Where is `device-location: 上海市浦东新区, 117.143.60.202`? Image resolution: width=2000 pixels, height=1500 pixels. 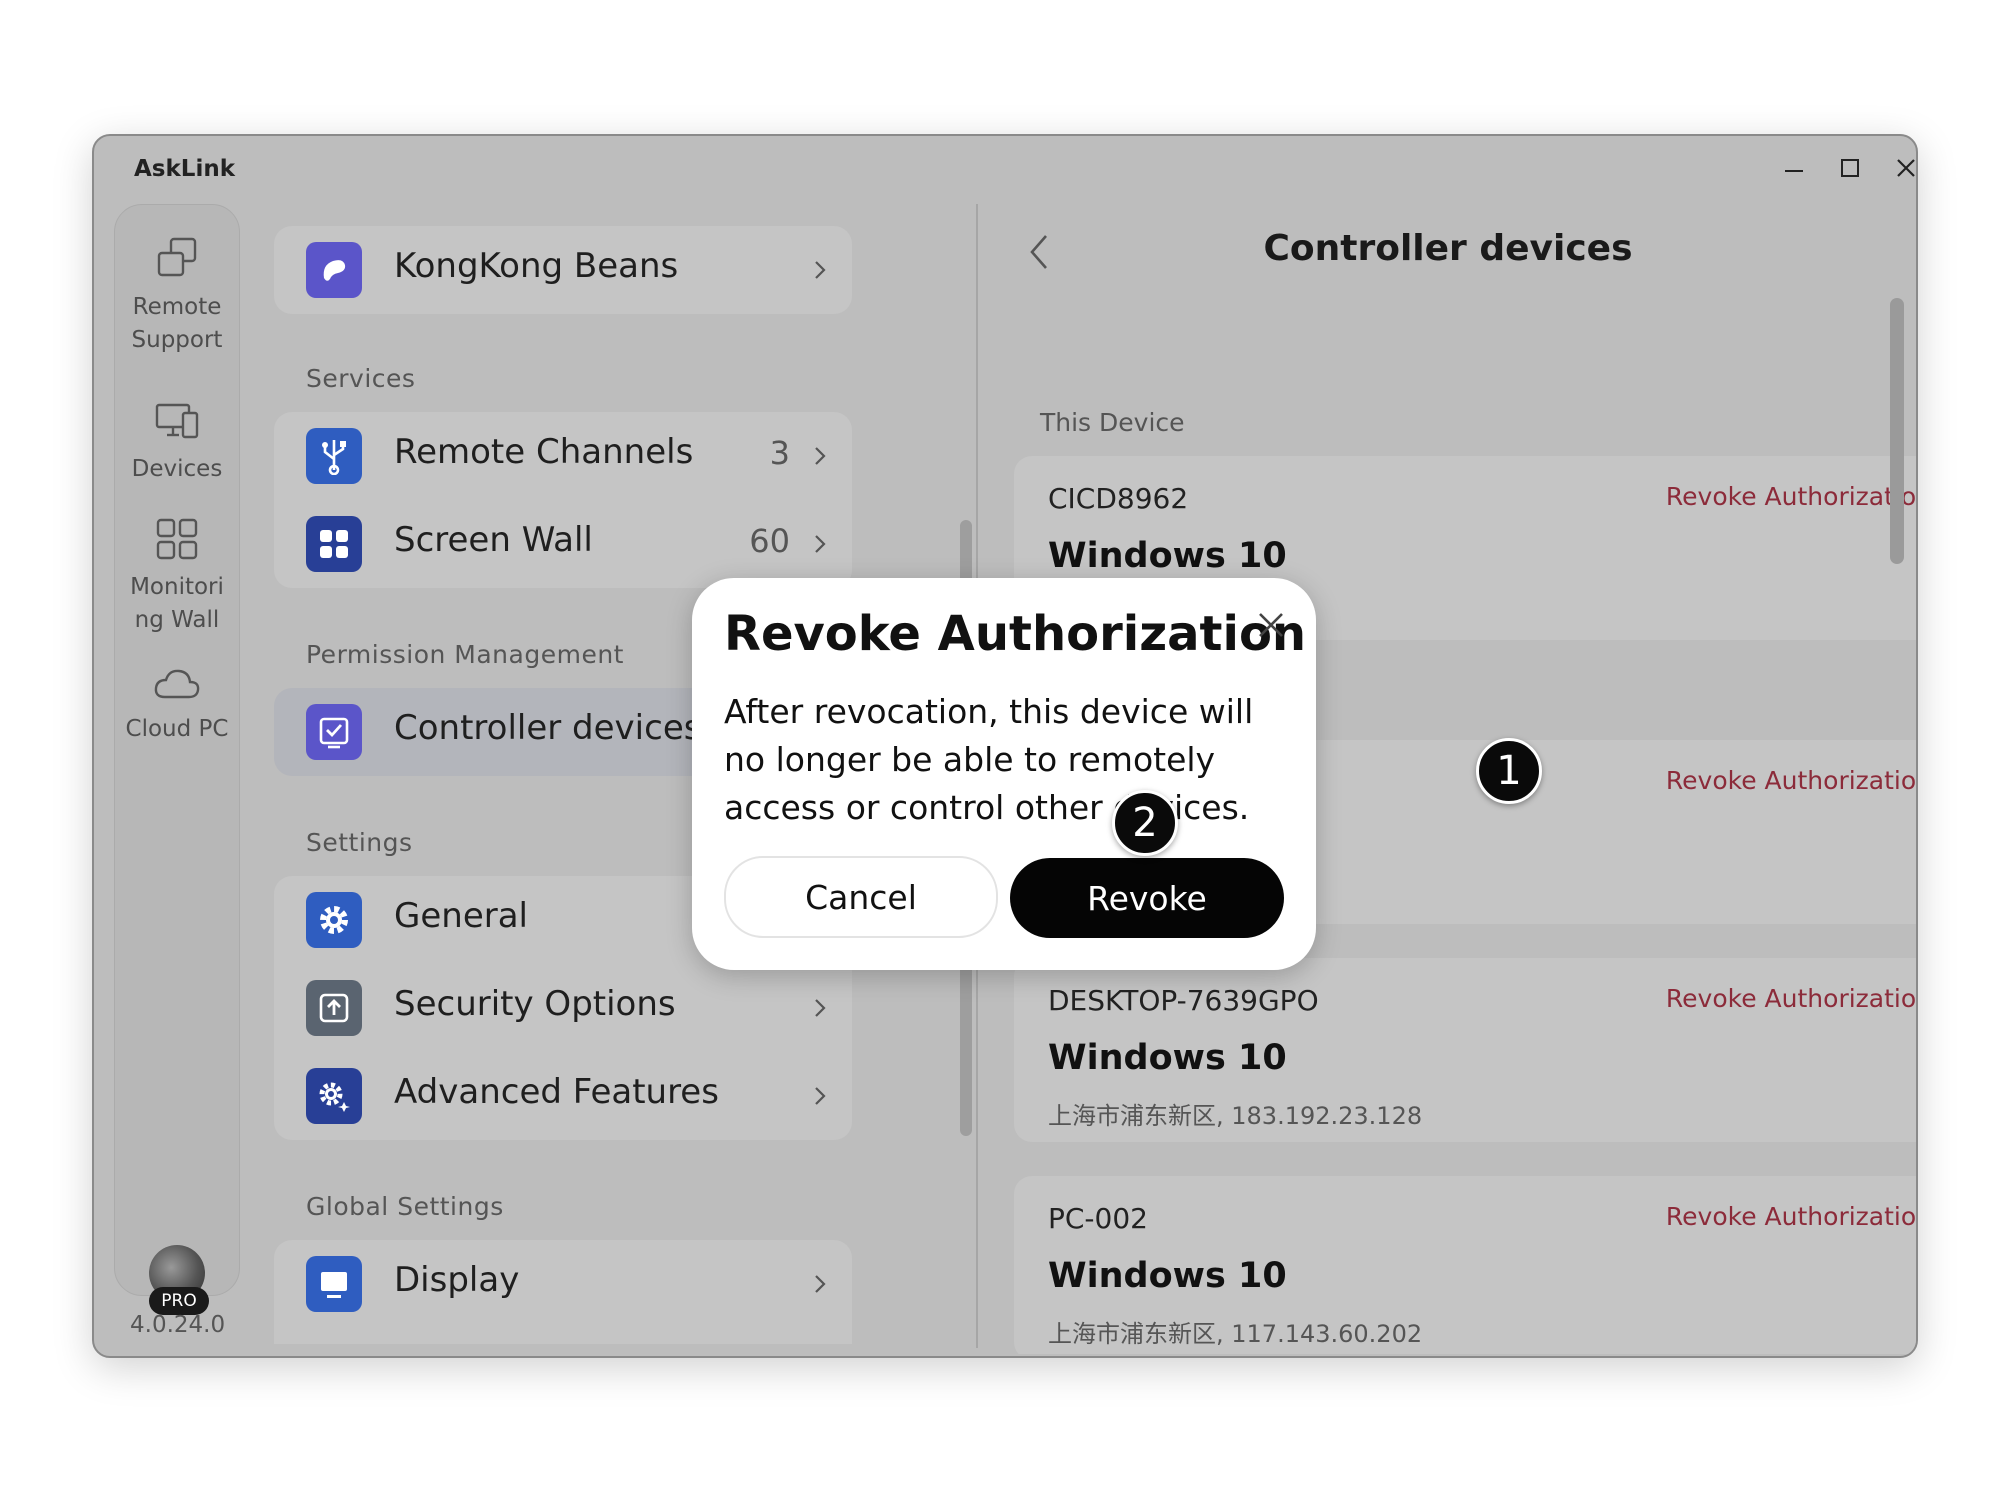
device-location: 上海市浦东新区, 117.143.60.202 is located at coordinates (1235, 1334).